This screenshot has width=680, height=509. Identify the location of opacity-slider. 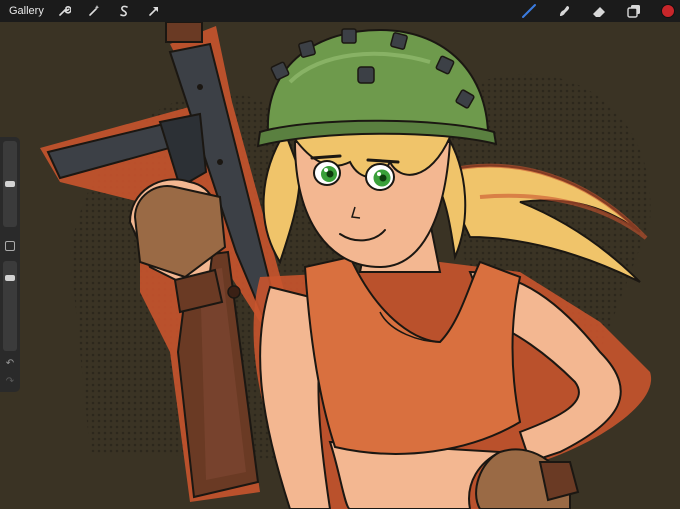
(10, 306).